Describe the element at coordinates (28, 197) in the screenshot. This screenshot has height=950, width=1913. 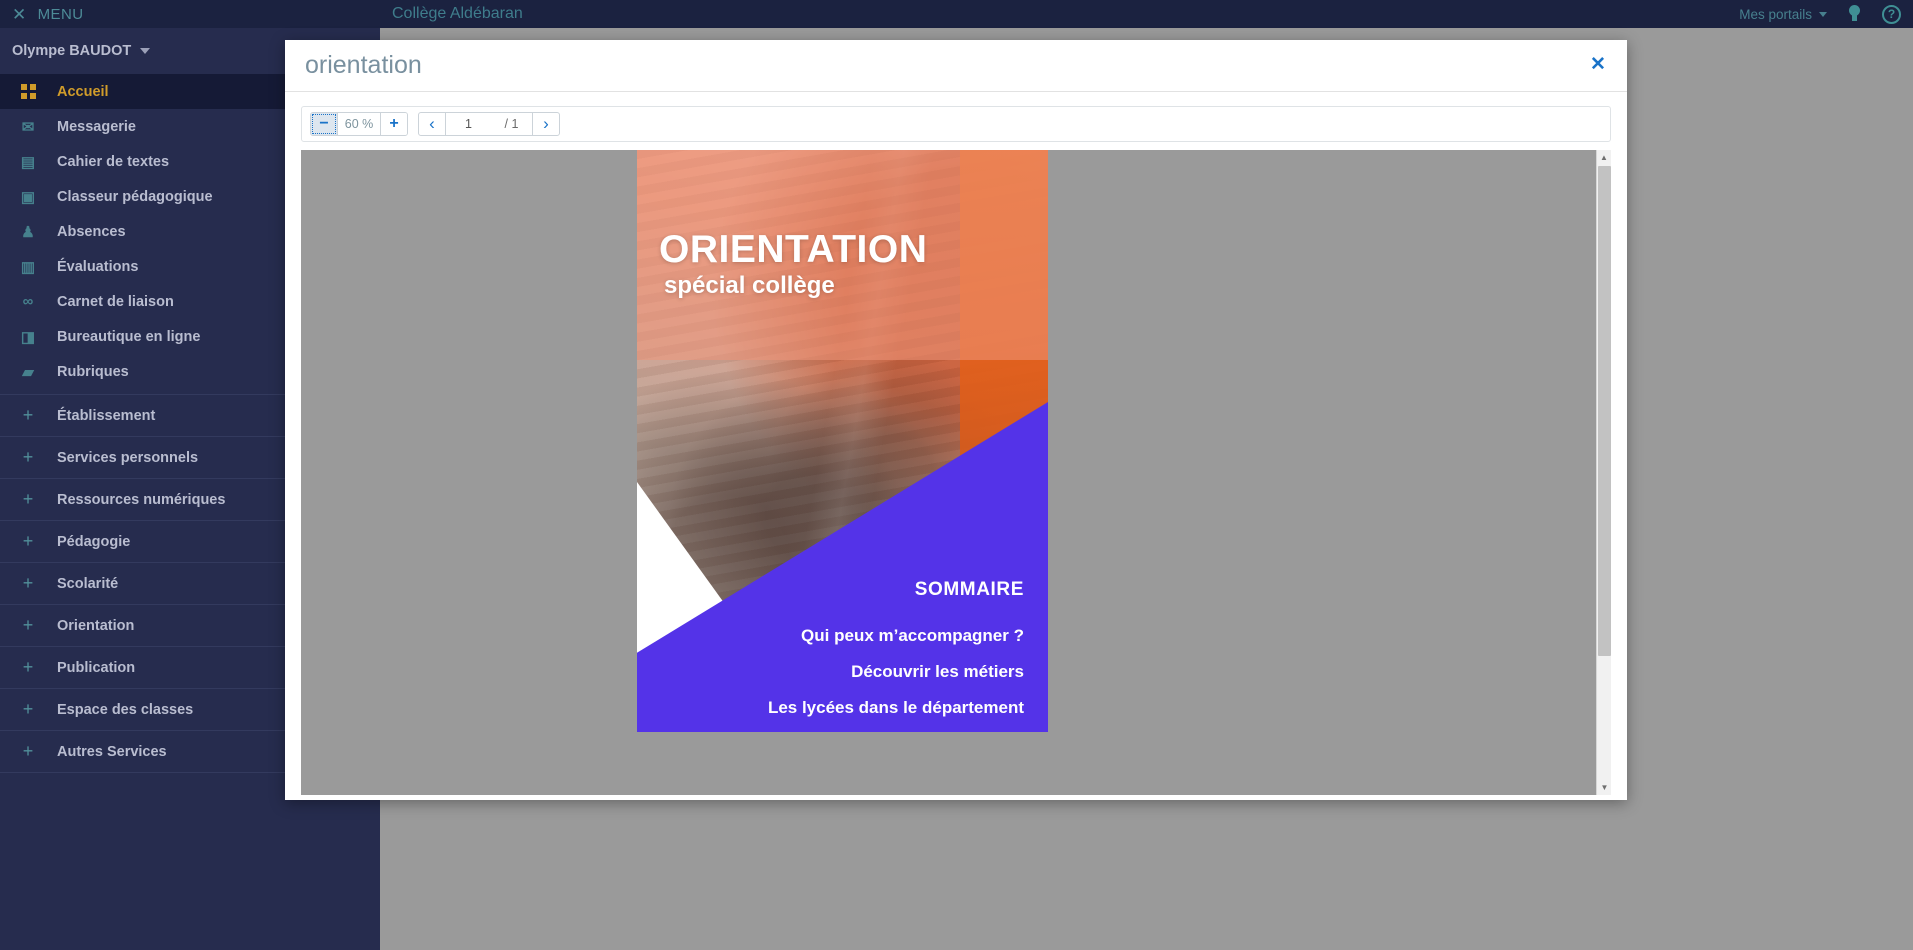
I see `binder-icon: ▣` at that location.